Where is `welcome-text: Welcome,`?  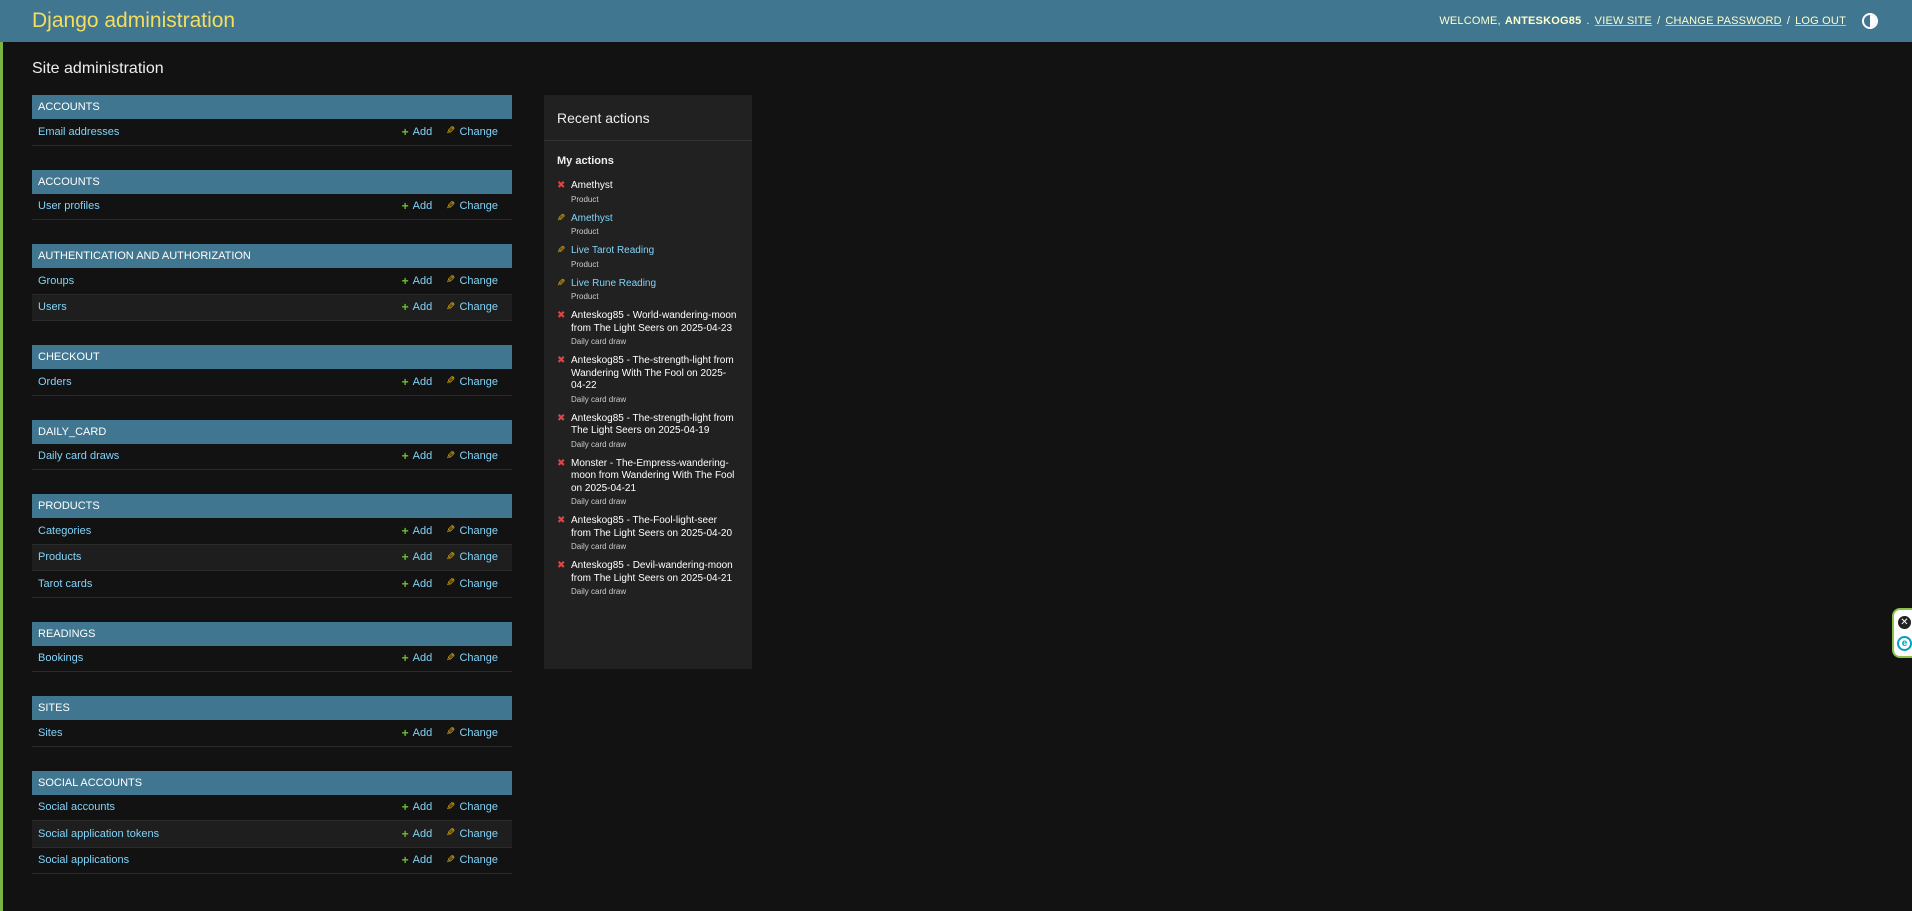 welcome-text: Welcome, is located at coordinates (1470, 21).